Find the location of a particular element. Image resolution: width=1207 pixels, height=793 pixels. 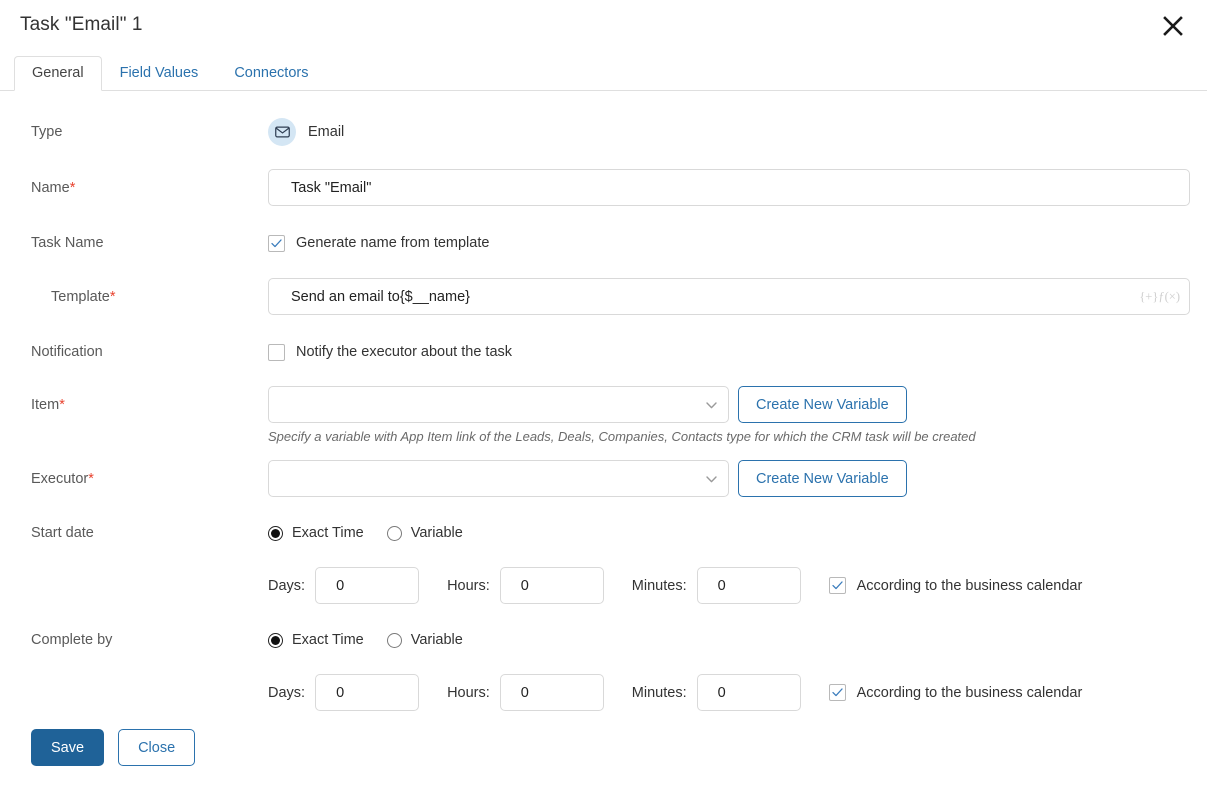

executor-create-new-variable-button: Create New Variable is located at coordinates (822, 478).